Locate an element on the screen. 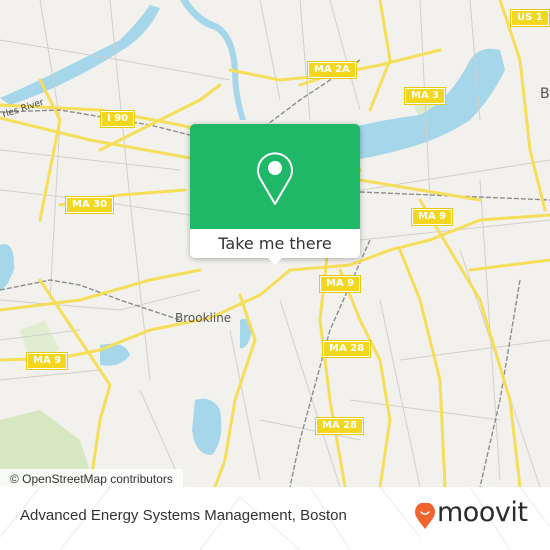 The height and width of the screenshot is (550, 550). boston-label: B is located at coordinates (545, 94).